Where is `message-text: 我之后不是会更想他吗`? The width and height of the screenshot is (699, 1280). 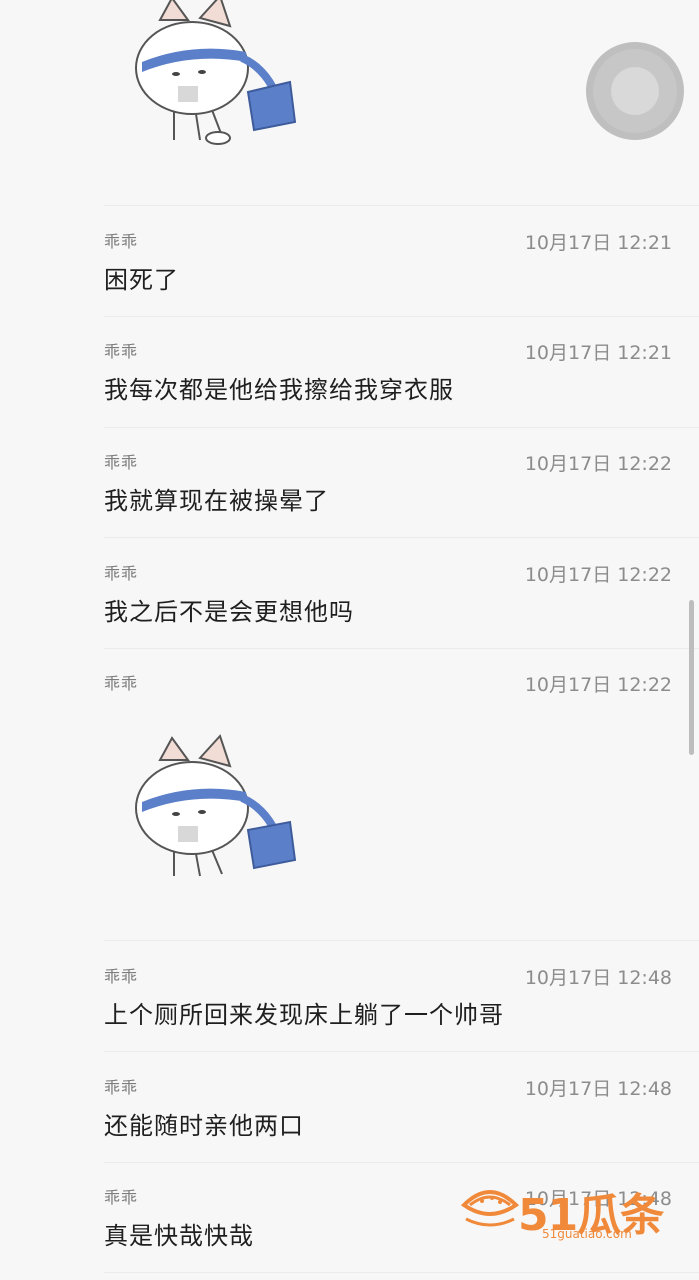 message-text: 我之后不是会更想他吗 is located at coordinates (229, 612).